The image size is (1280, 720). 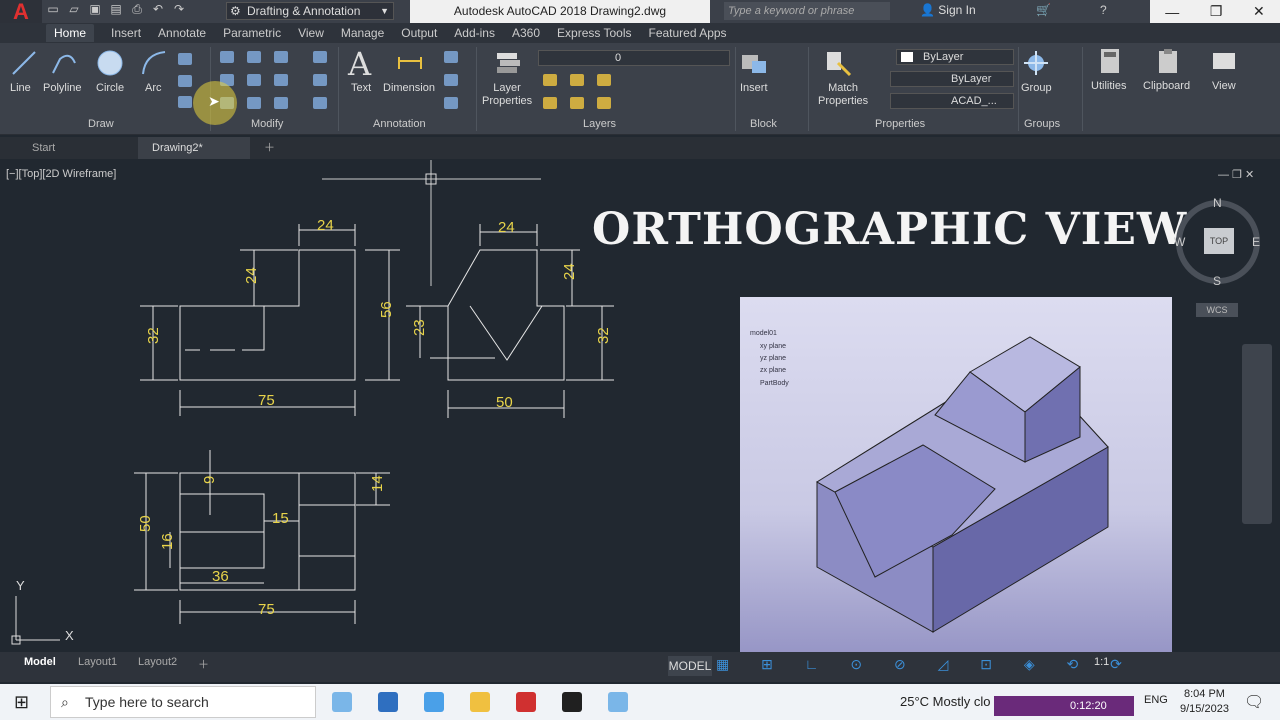 What do you see at coordinates (40, 662) in the screenshot?
I see `tab-model: Model` at bounding box center [40, 662].